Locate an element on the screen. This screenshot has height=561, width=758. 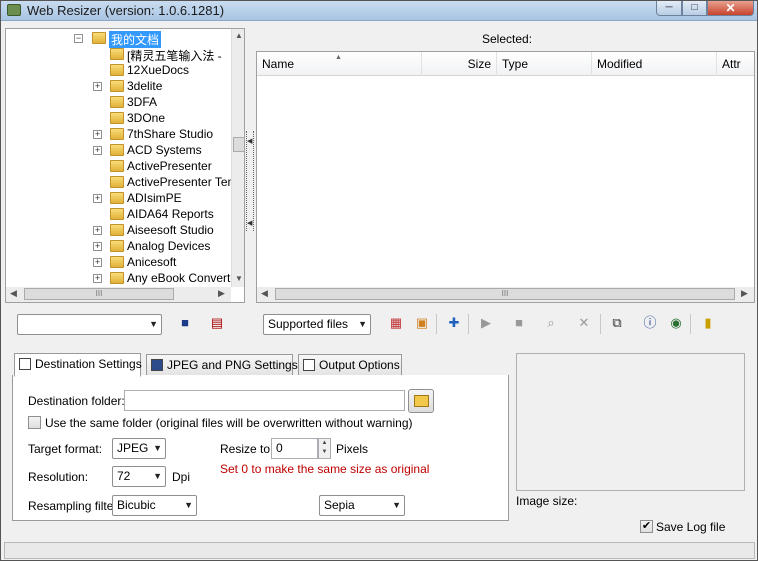
tree-root: − 我的文档 is located at coordinates (118, 39).